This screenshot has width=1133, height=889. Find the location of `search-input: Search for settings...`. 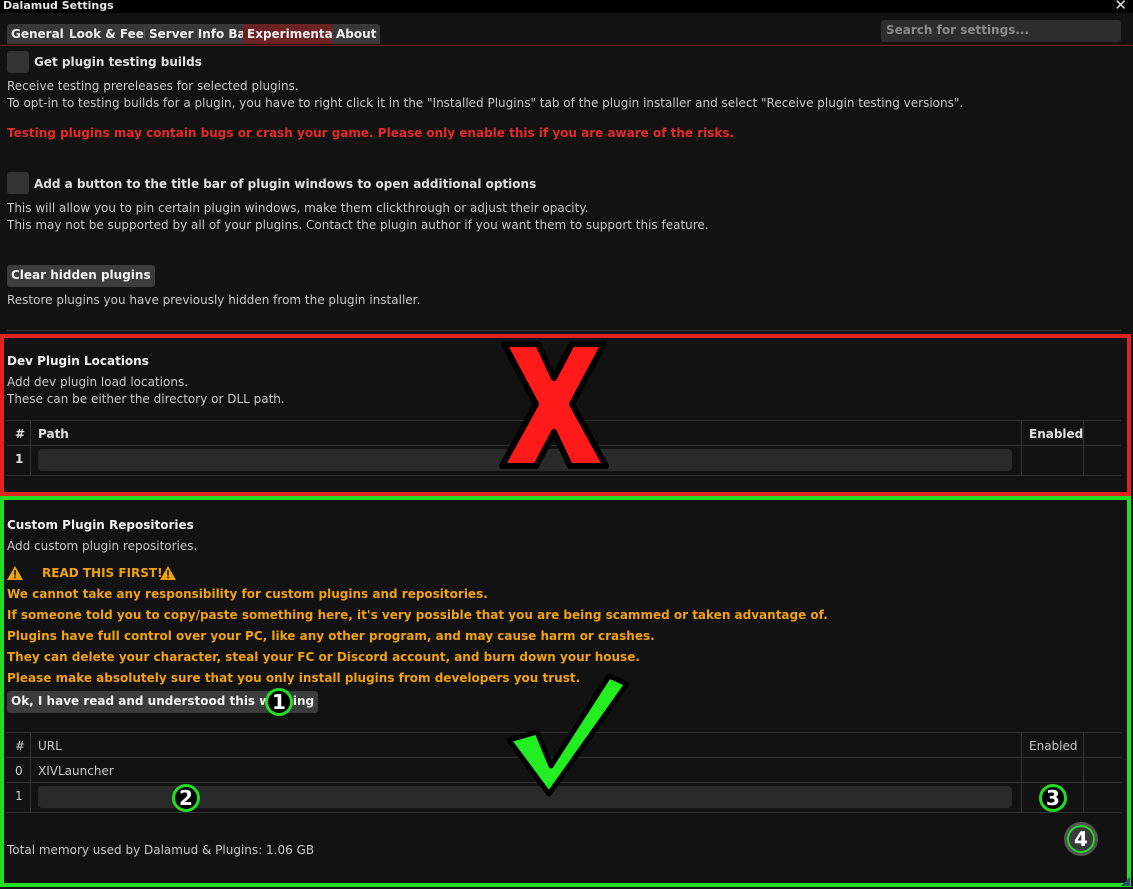

search-input: Search for settings... is located at coordinates (1001, 31).